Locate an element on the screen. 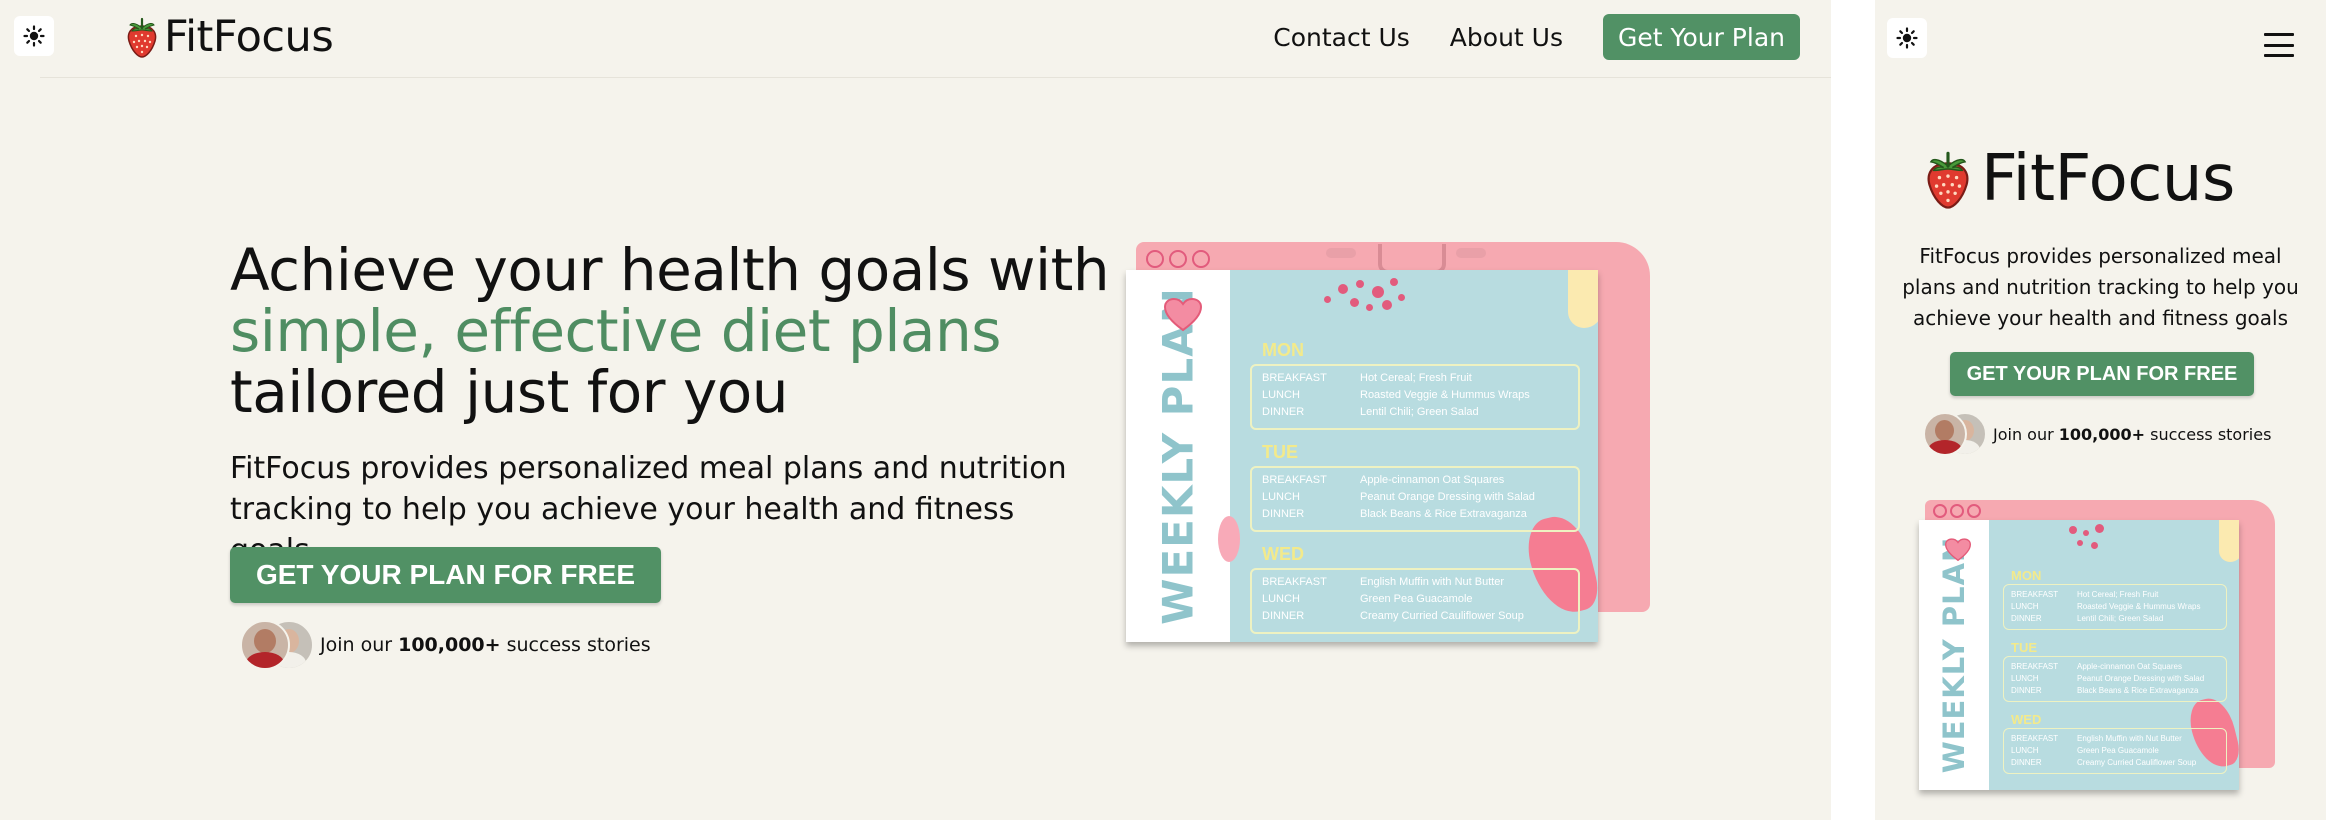  hero-title-accent: simple, effective diet plans is located at coordinates (615, 331).